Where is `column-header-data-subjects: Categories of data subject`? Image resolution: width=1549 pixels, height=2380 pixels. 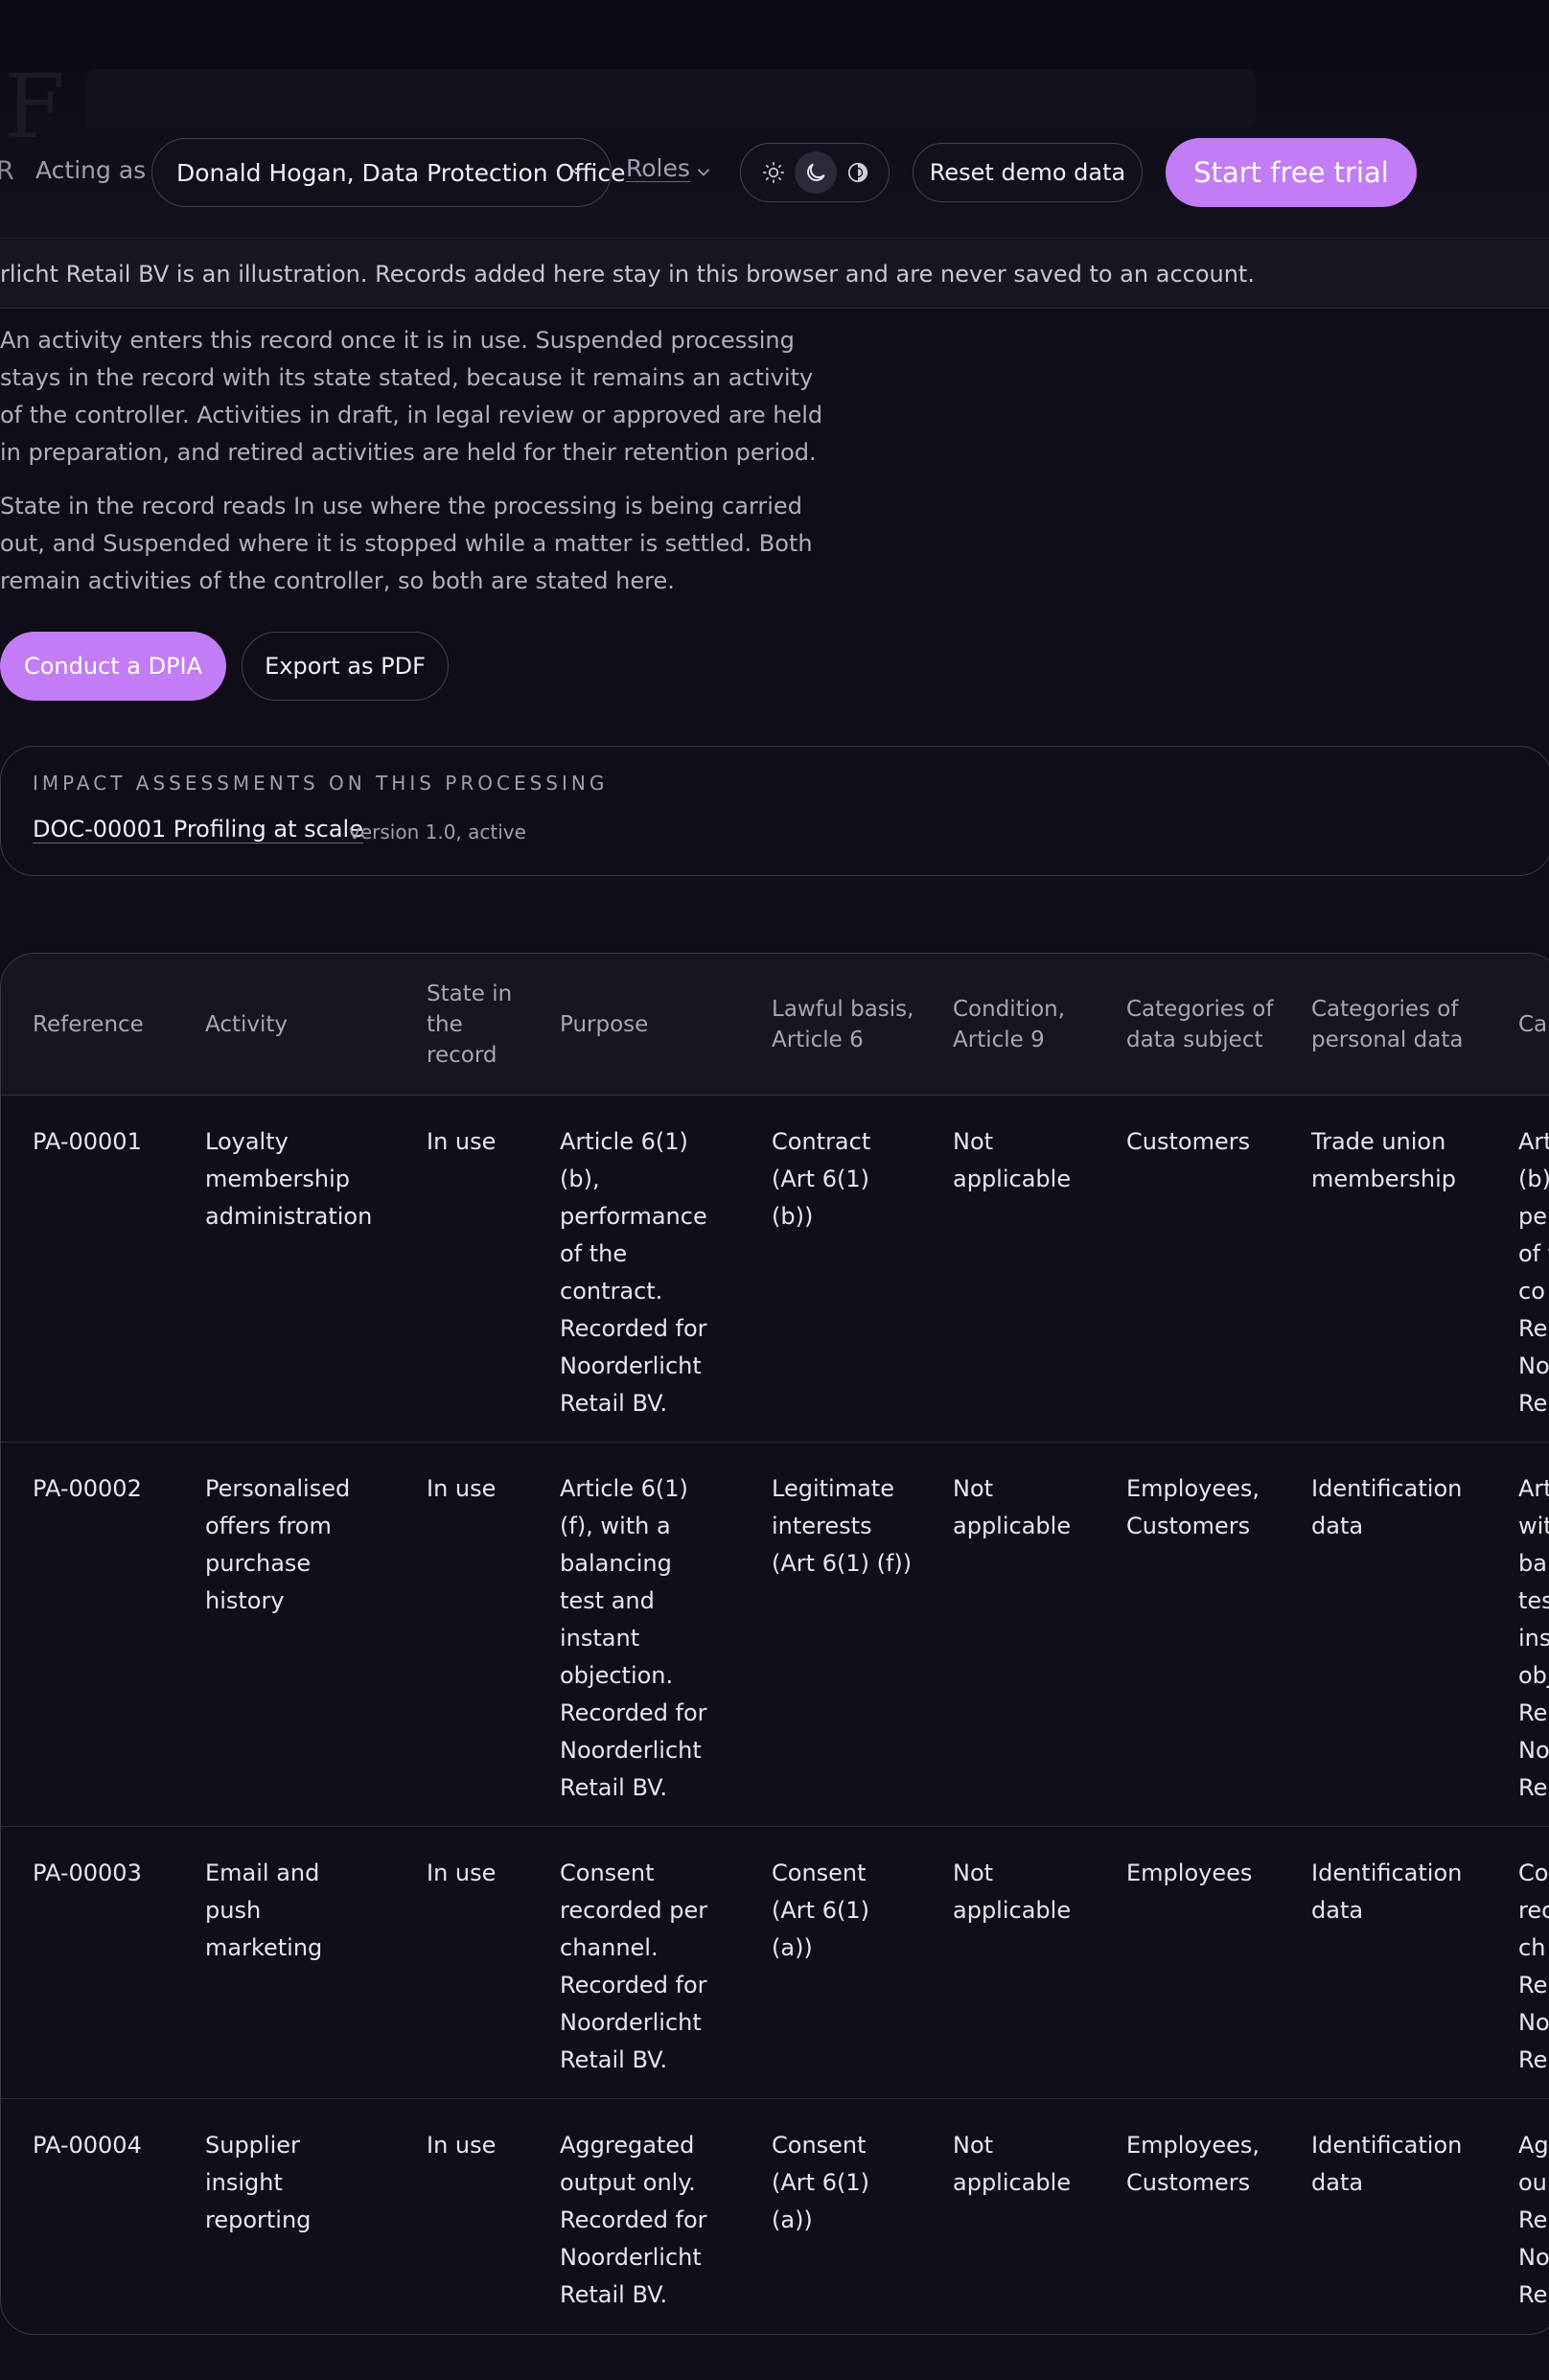
column-header-data-subjects: Categories of data subject is located at coordinates (1200, 1024).